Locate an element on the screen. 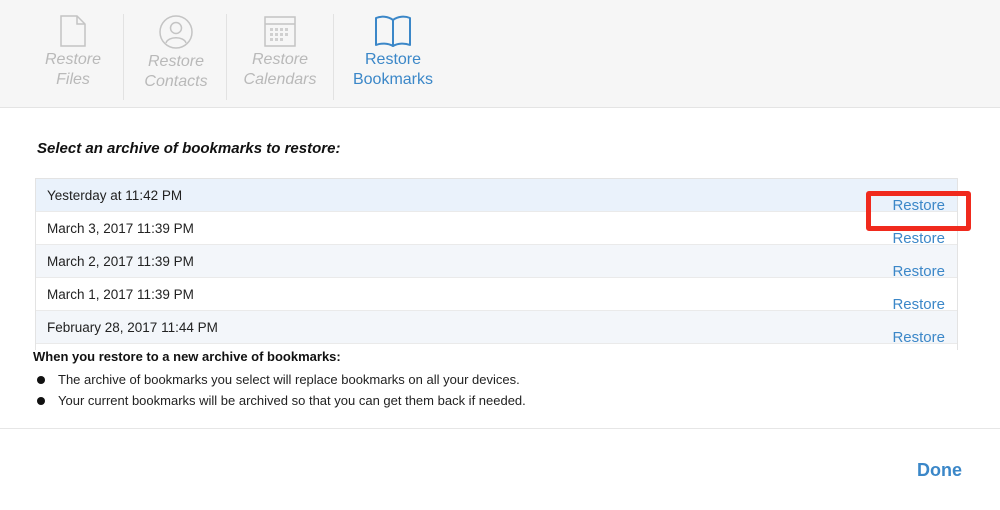 The width and height of the screenshot is (1000, 510). tab-restore-contacts: Restore Contacts is located at coordinates (176, 56).